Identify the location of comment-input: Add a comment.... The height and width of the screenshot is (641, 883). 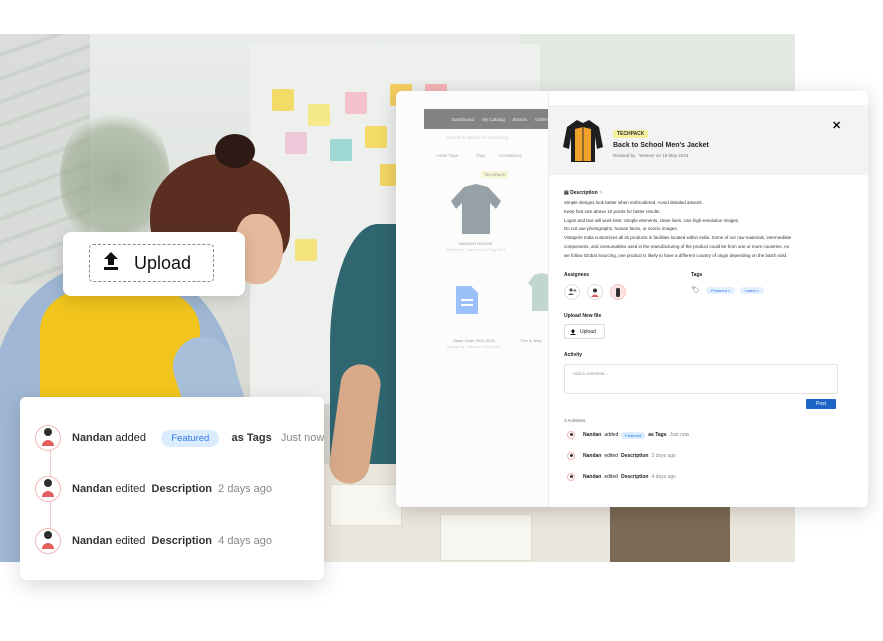
(701, 379).